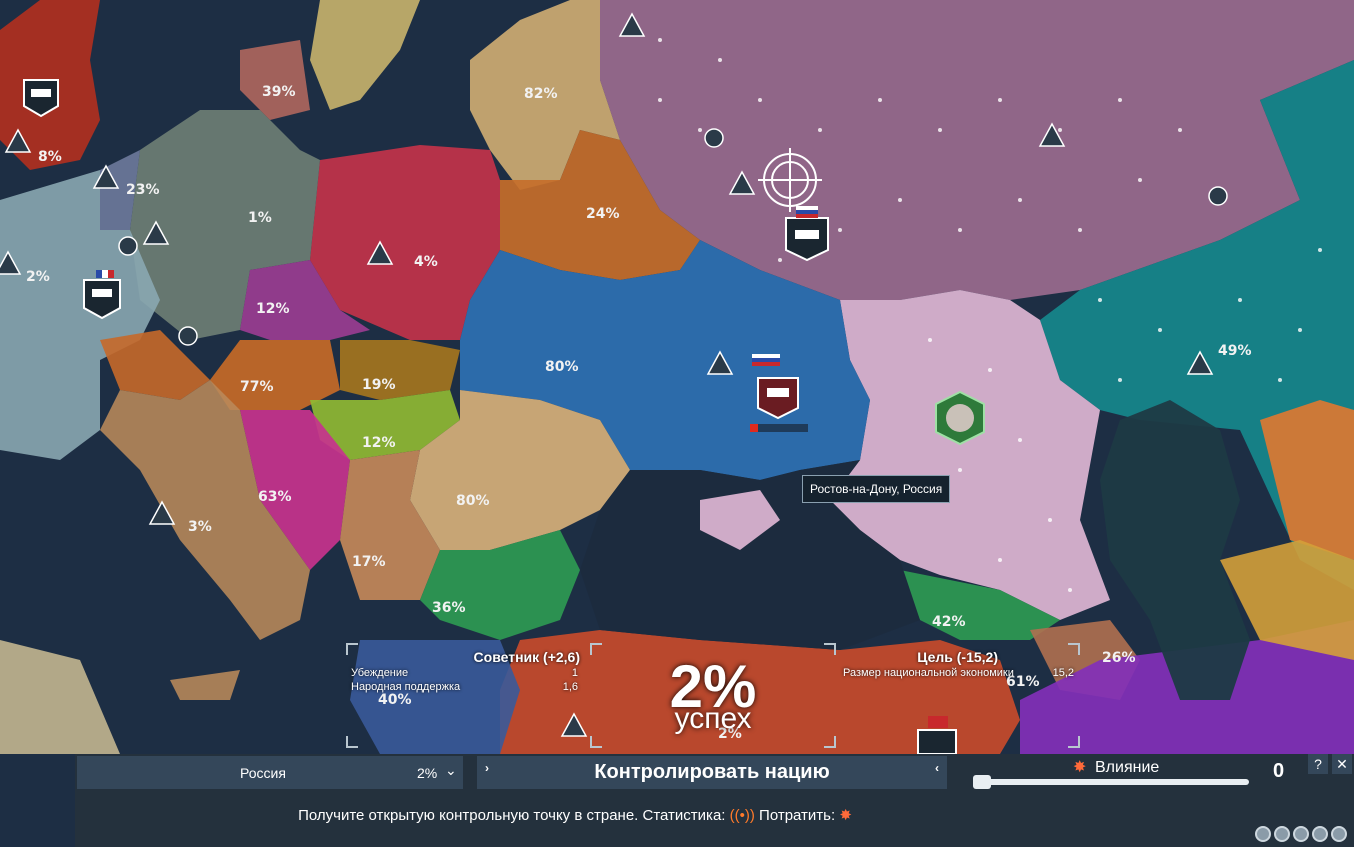 The width and height of the screenshot is (1354, 847). Describe the element at coordinates (957, 657) in the screenshot. I see `target-title: Цель (-15,2)` at that location.